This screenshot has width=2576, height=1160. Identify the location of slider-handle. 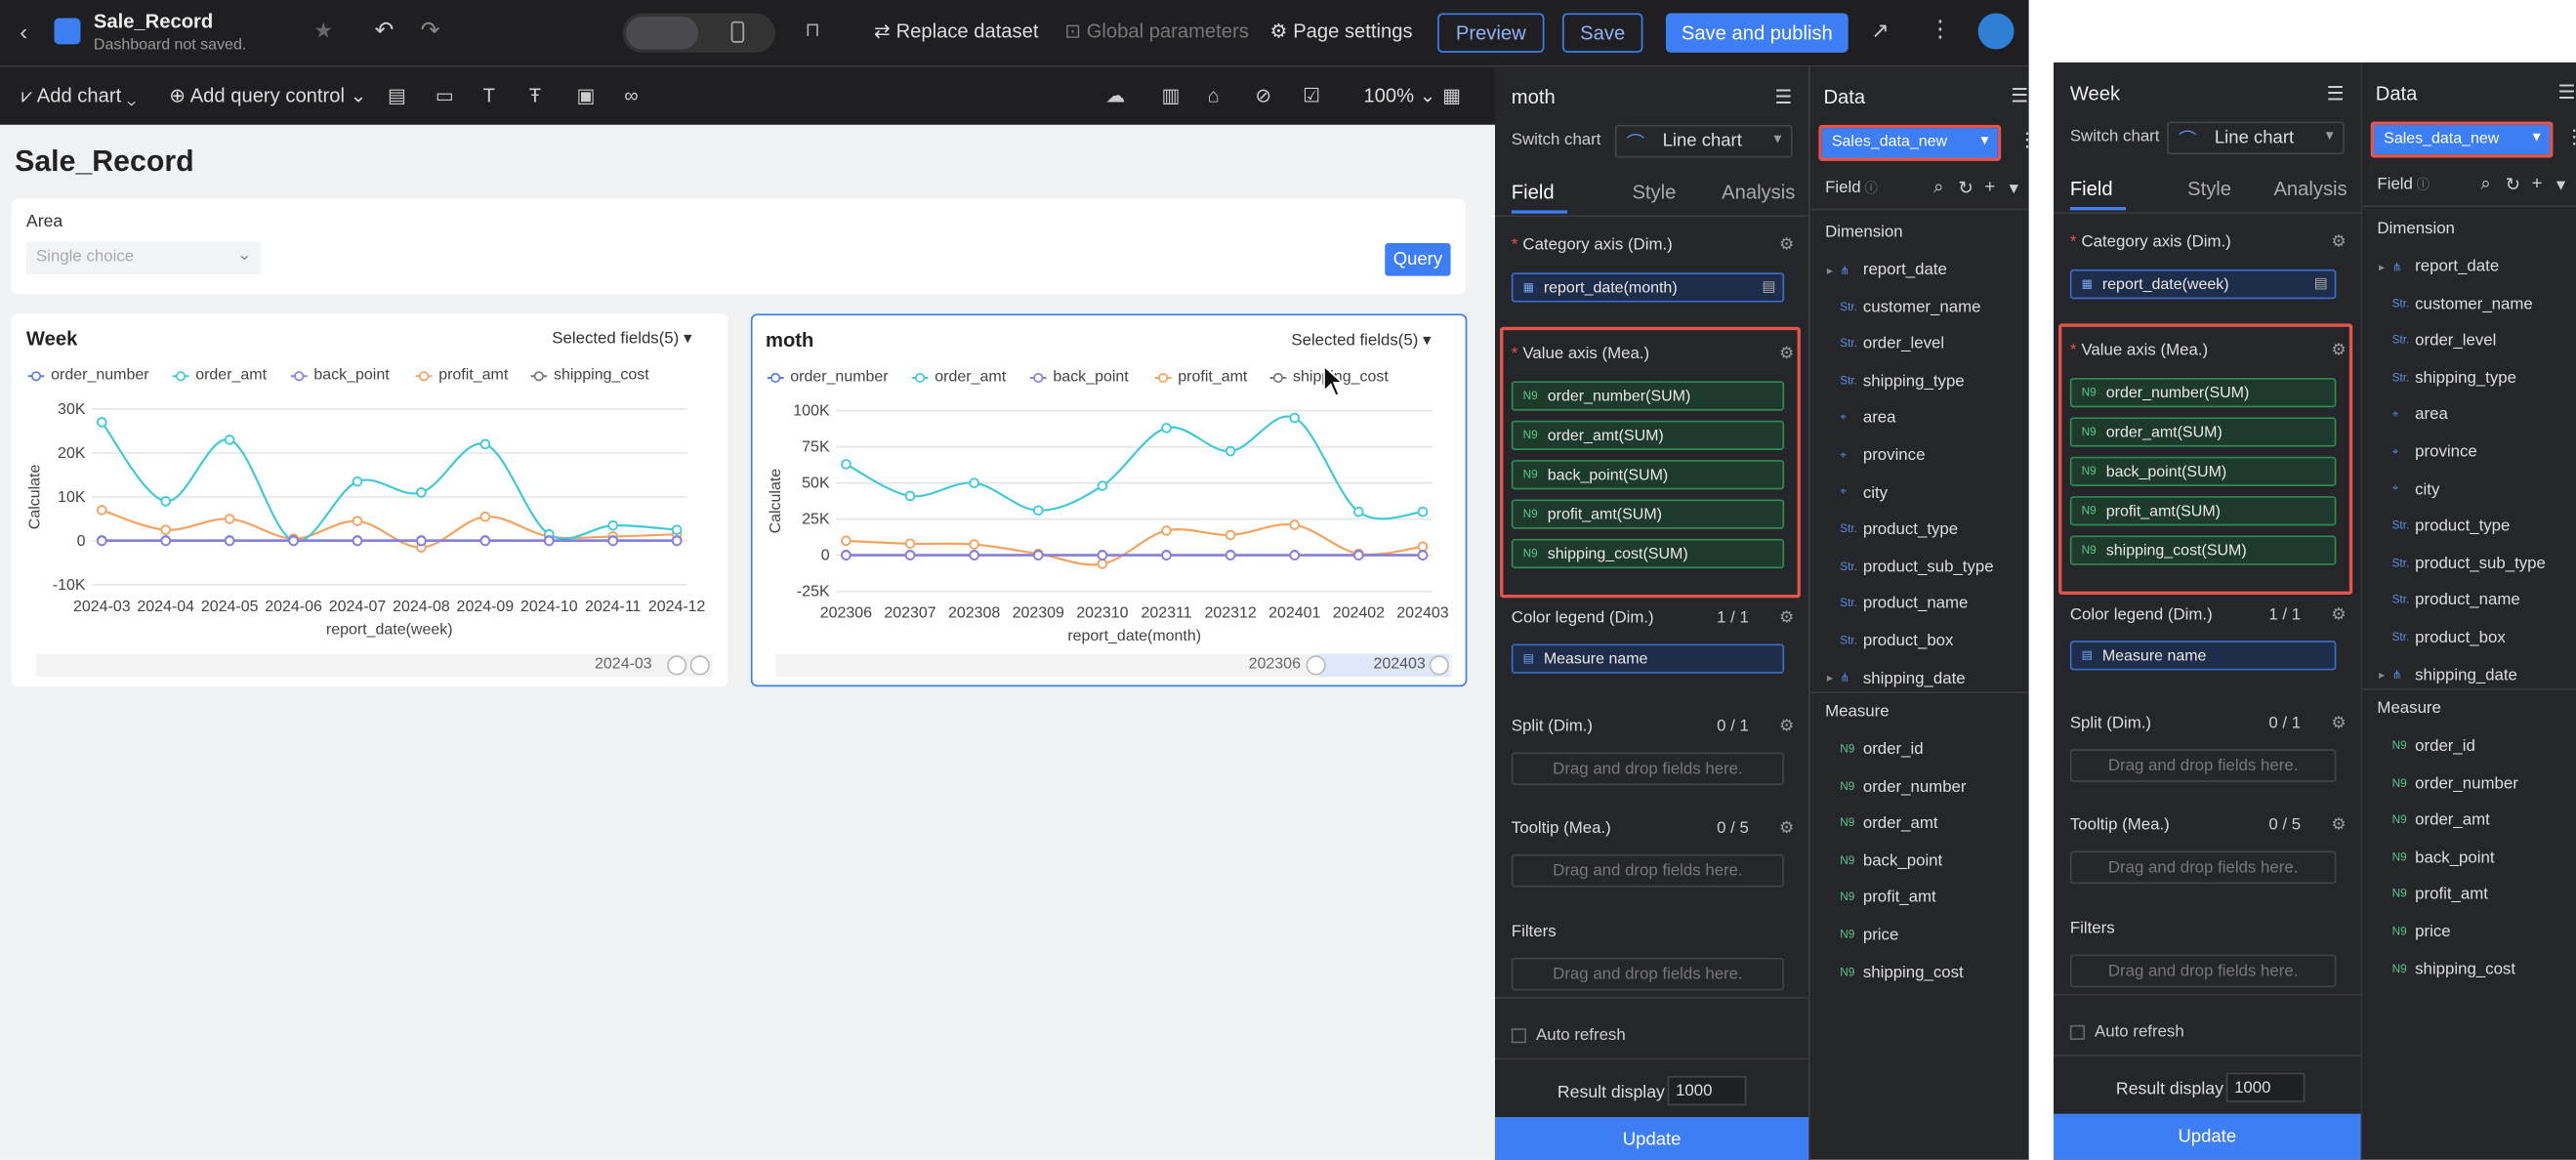
(677, 665).